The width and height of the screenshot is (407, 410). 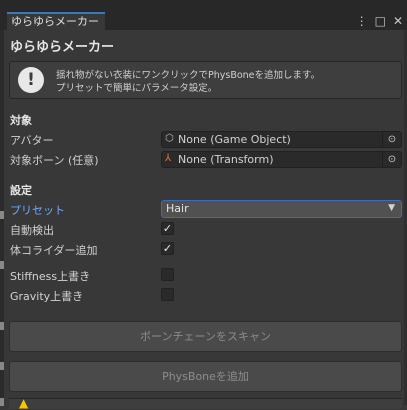 I want to click on target-bone-label: 対象ボーン (任意), so click(x=54, y=160).